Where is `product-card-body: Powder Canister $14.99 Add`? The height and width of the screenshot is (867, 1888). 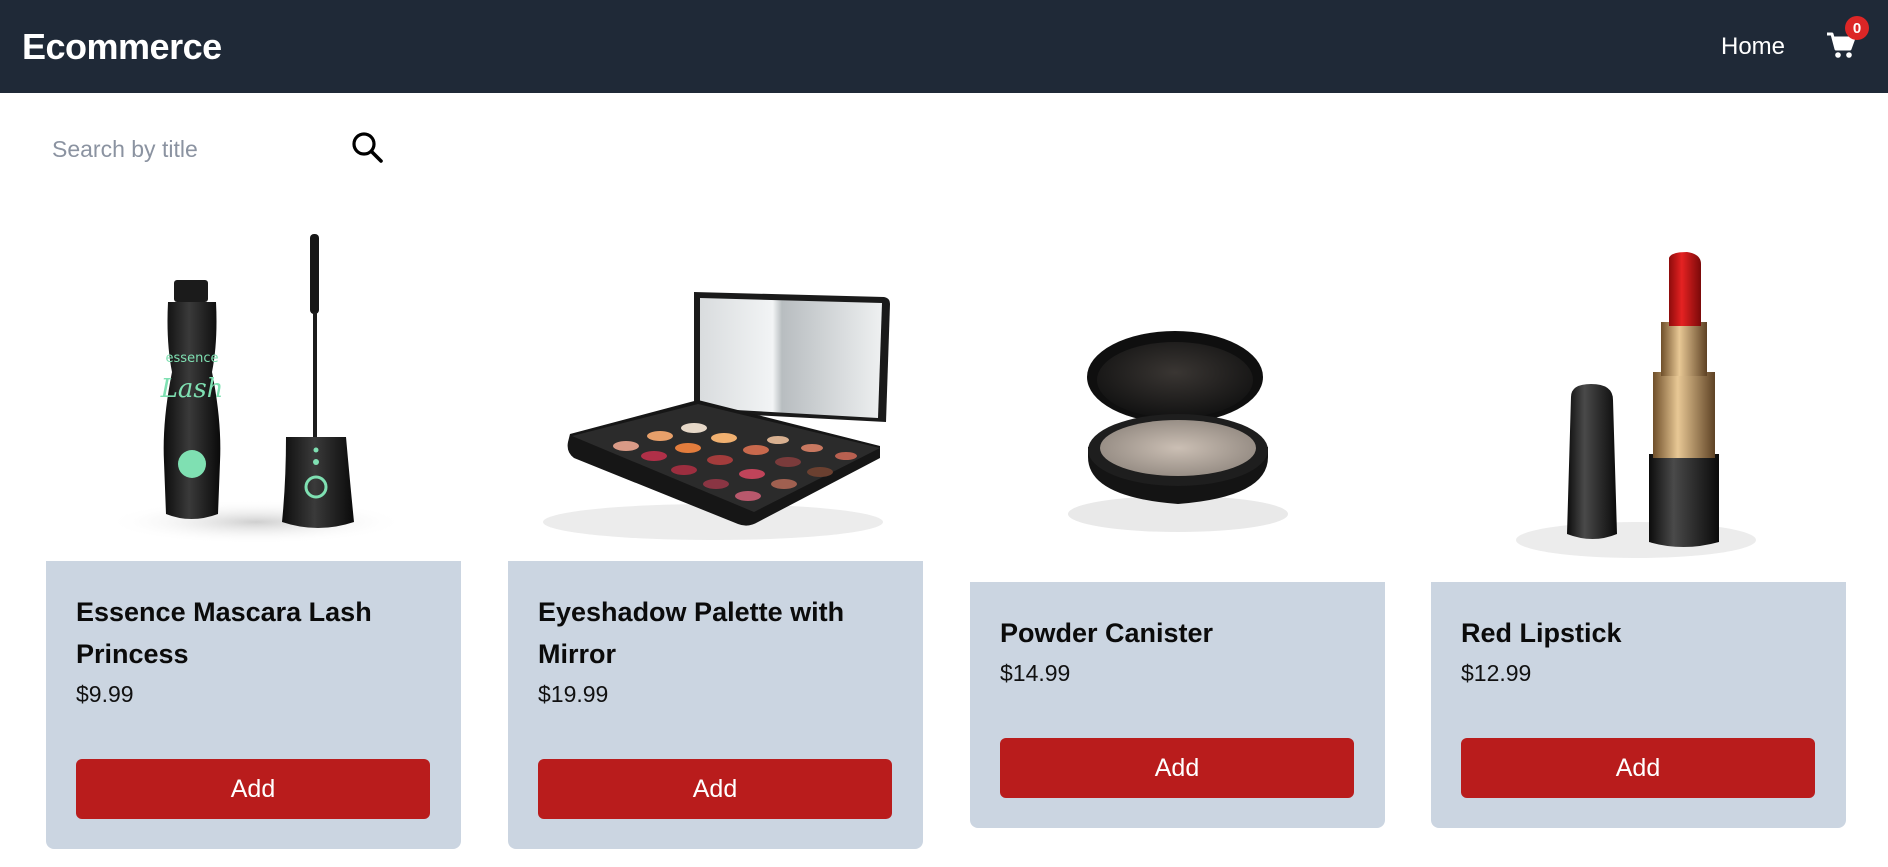 product-card-body: Powder Canister $14.99 Add is located at coordinates (1177, 705).